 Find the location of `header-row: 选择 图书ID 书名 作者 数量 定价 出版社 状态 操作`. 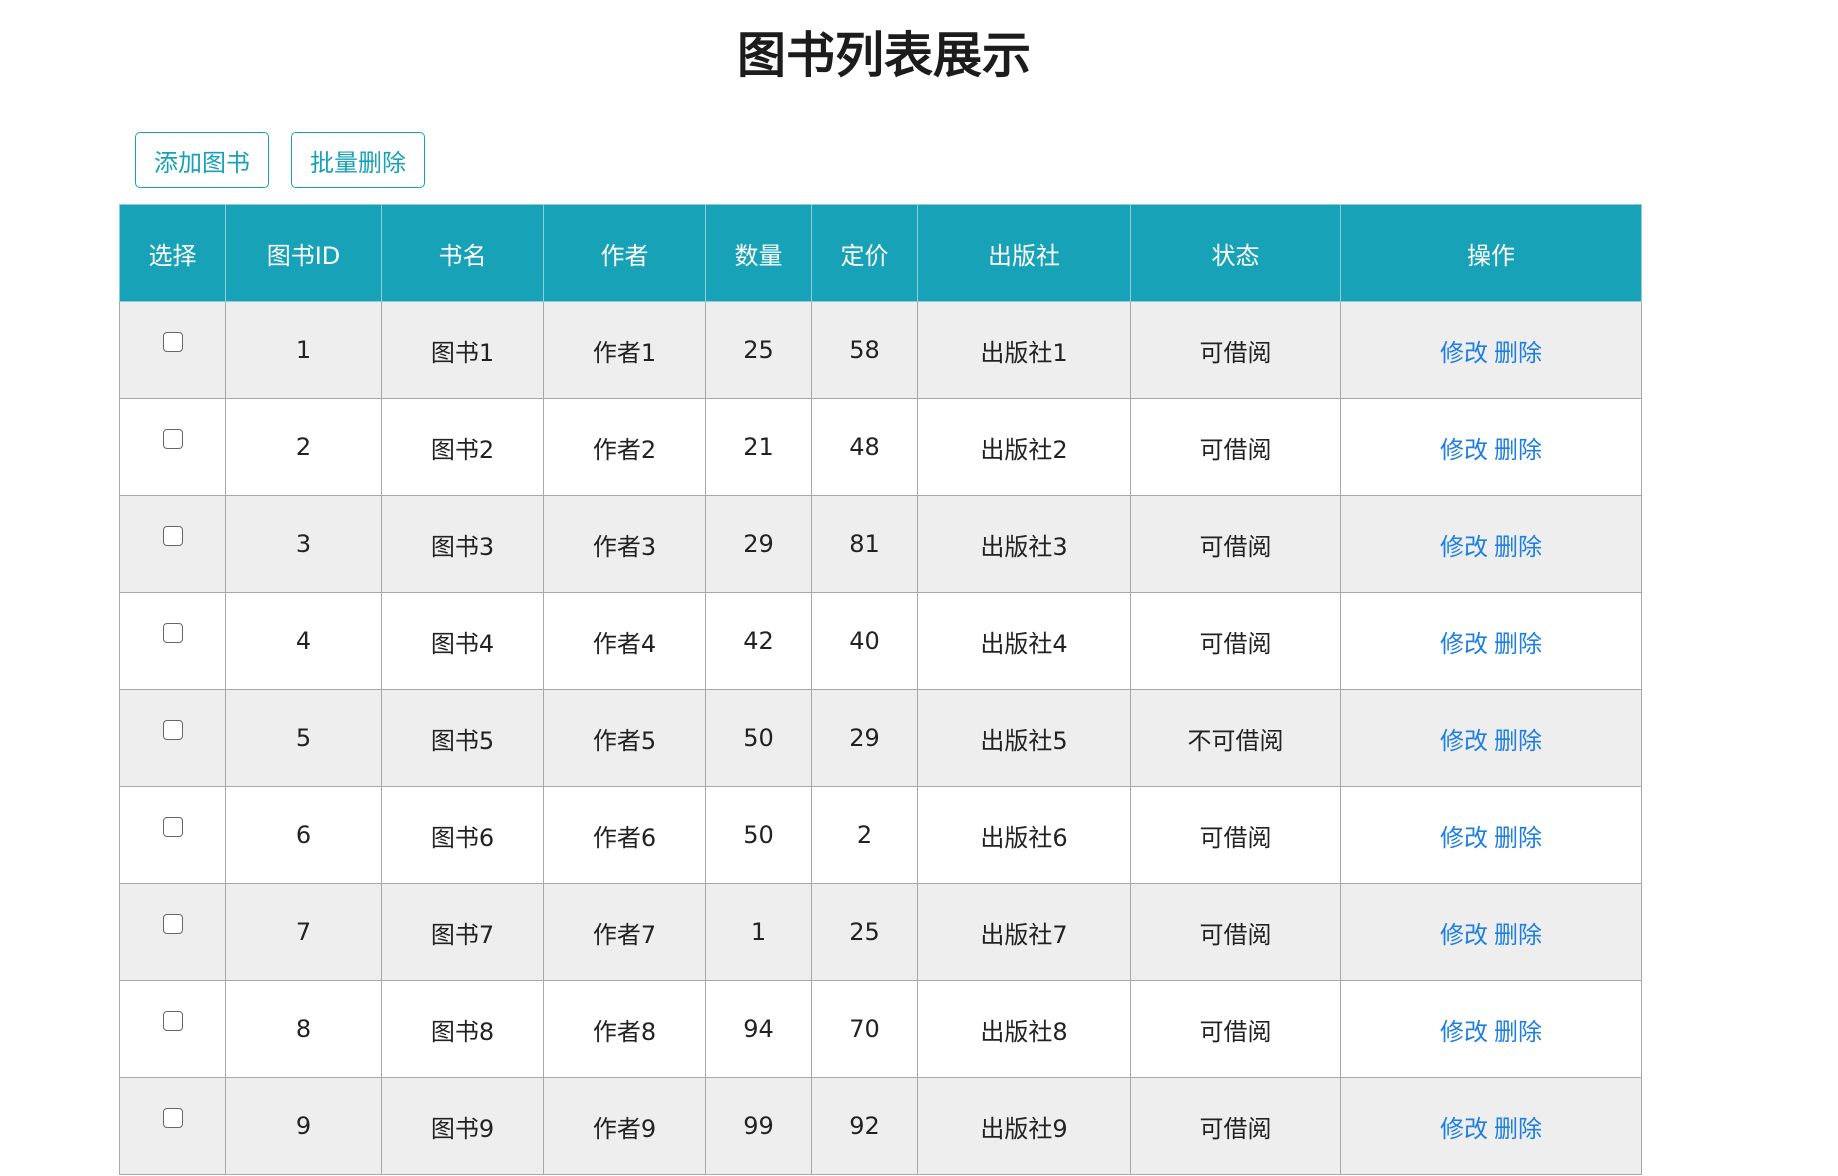

header-row: 选择 图书ID 书名 作者 数量 定价 出版社 状态 操作 is located at coordinates (880, 253).